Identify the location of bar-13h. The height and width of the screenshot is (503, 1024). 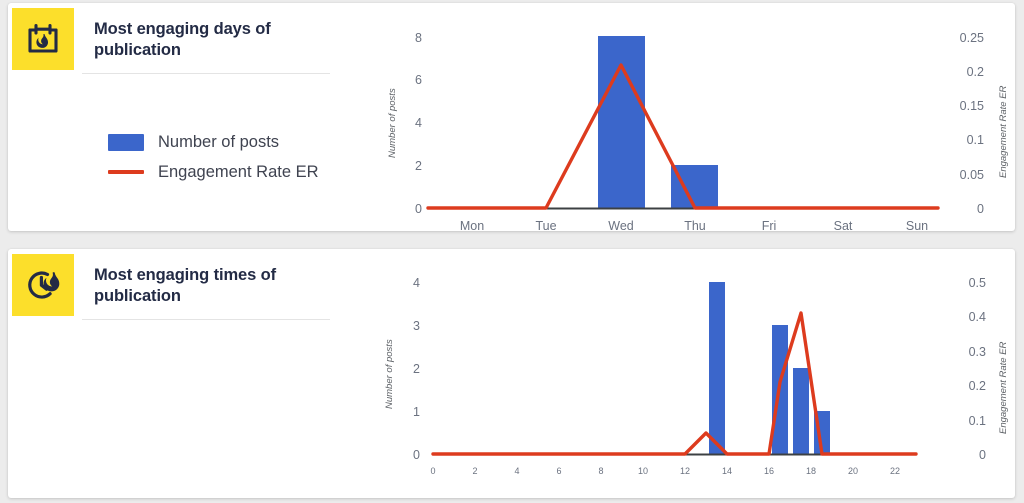
(717, 368).